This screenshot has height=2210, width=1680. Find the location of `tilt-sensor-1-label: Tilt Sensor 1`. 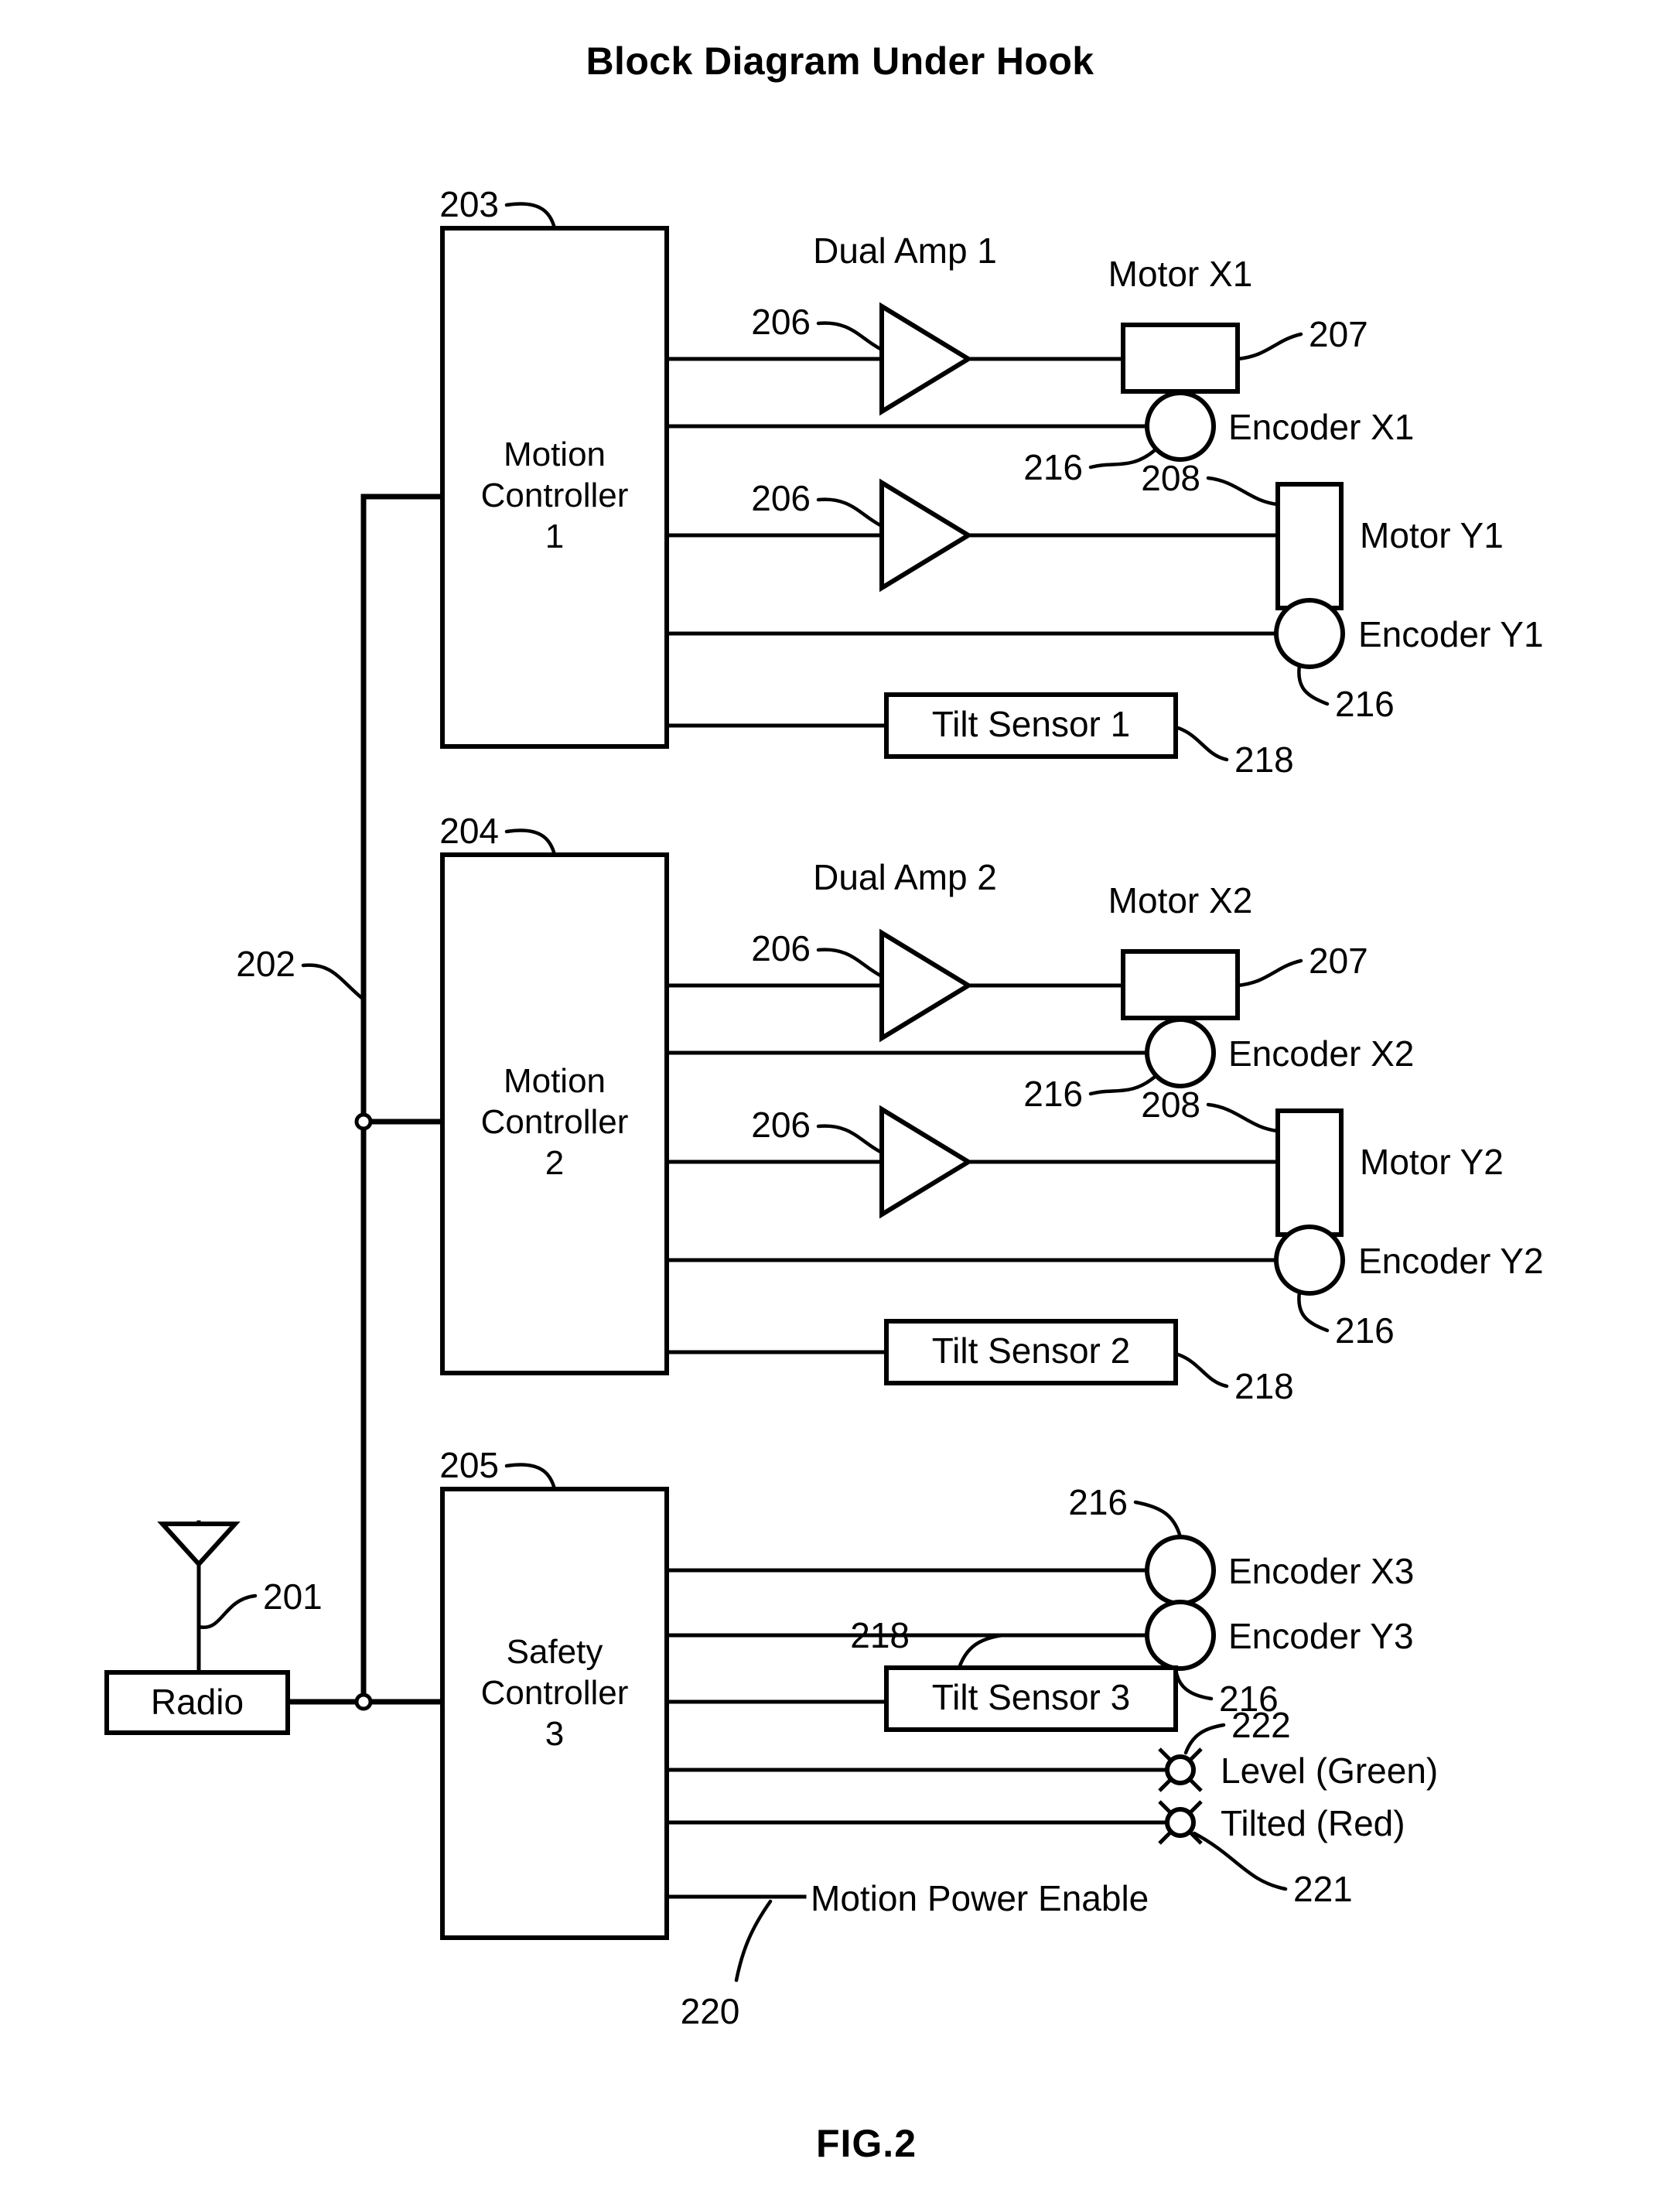

tilt-sensor-1-label: Tilt Sensor 1 is located at coordinates (1032, 724).